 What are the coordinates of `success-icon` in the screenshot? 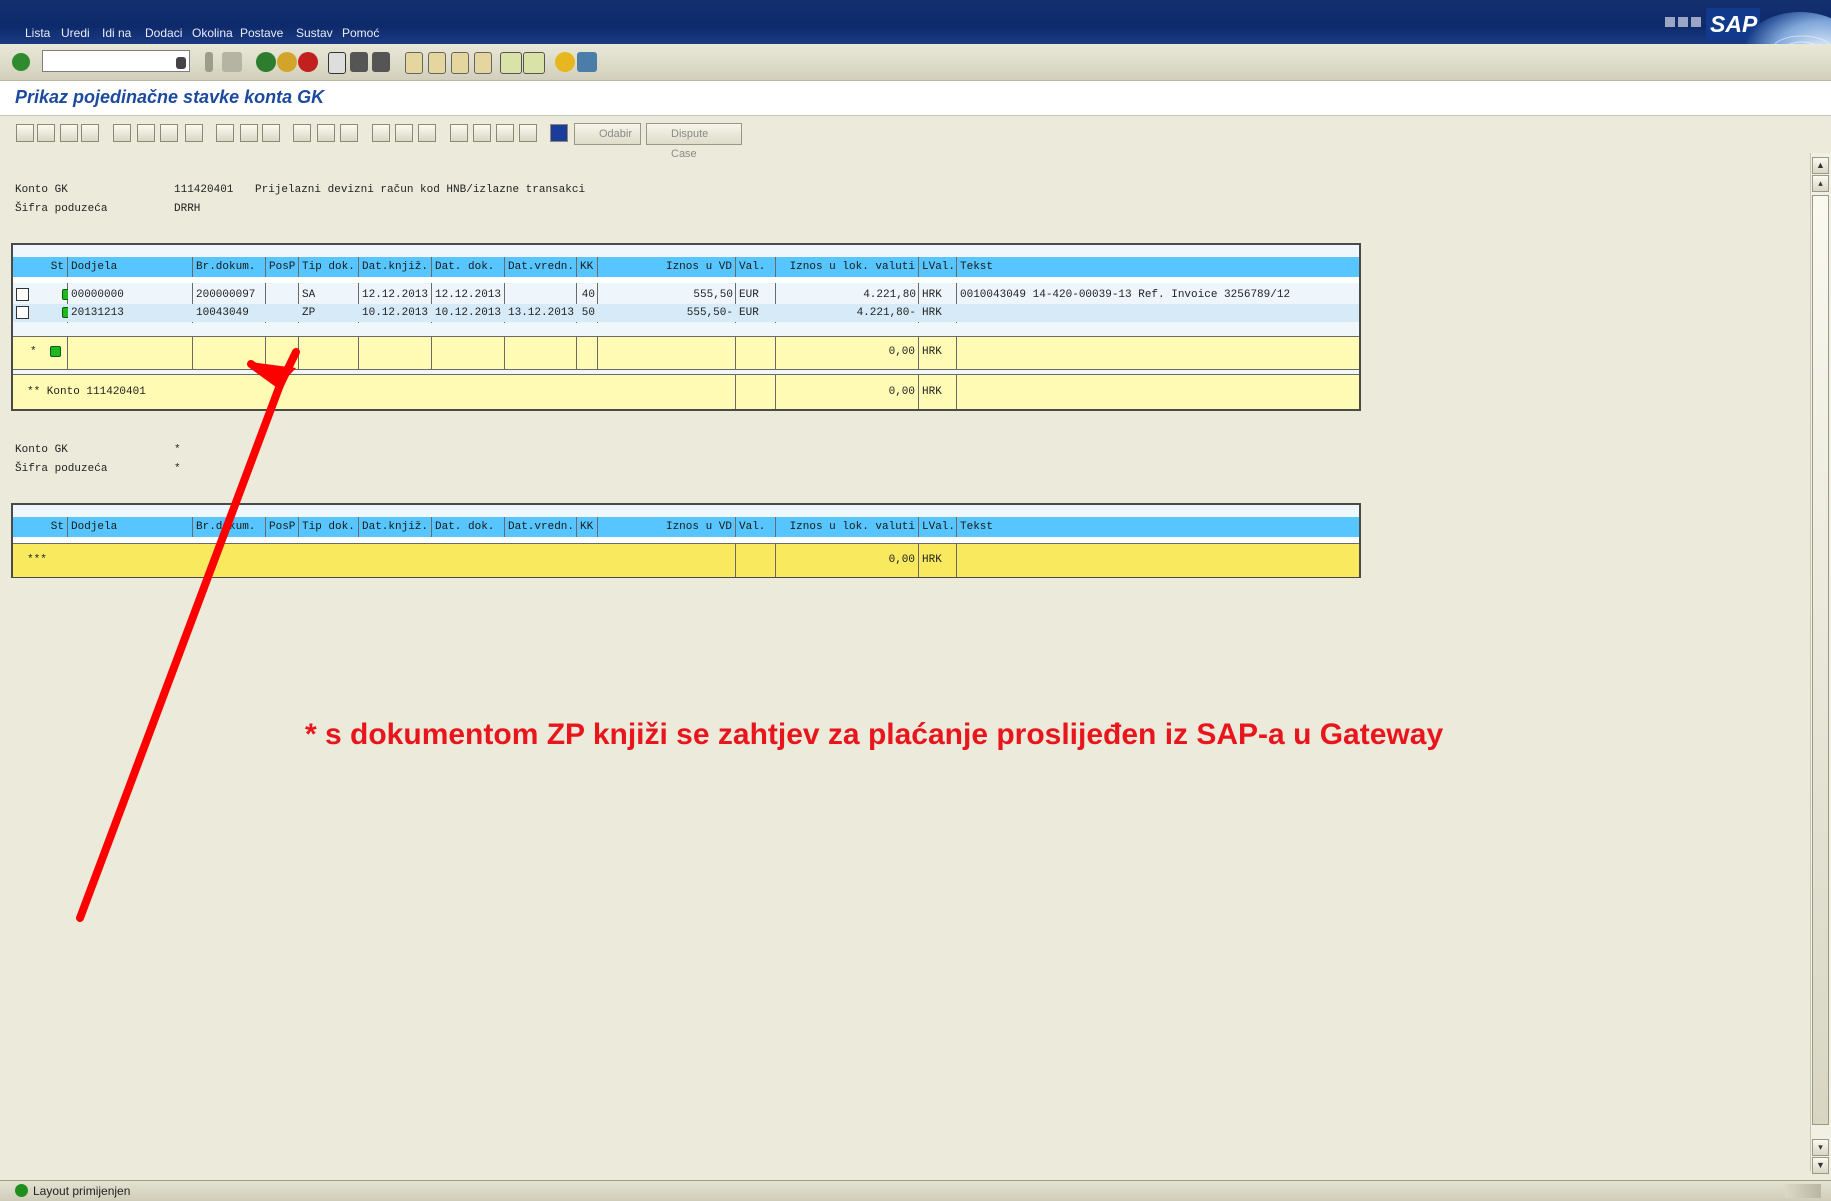 It's located at (21, 1190).